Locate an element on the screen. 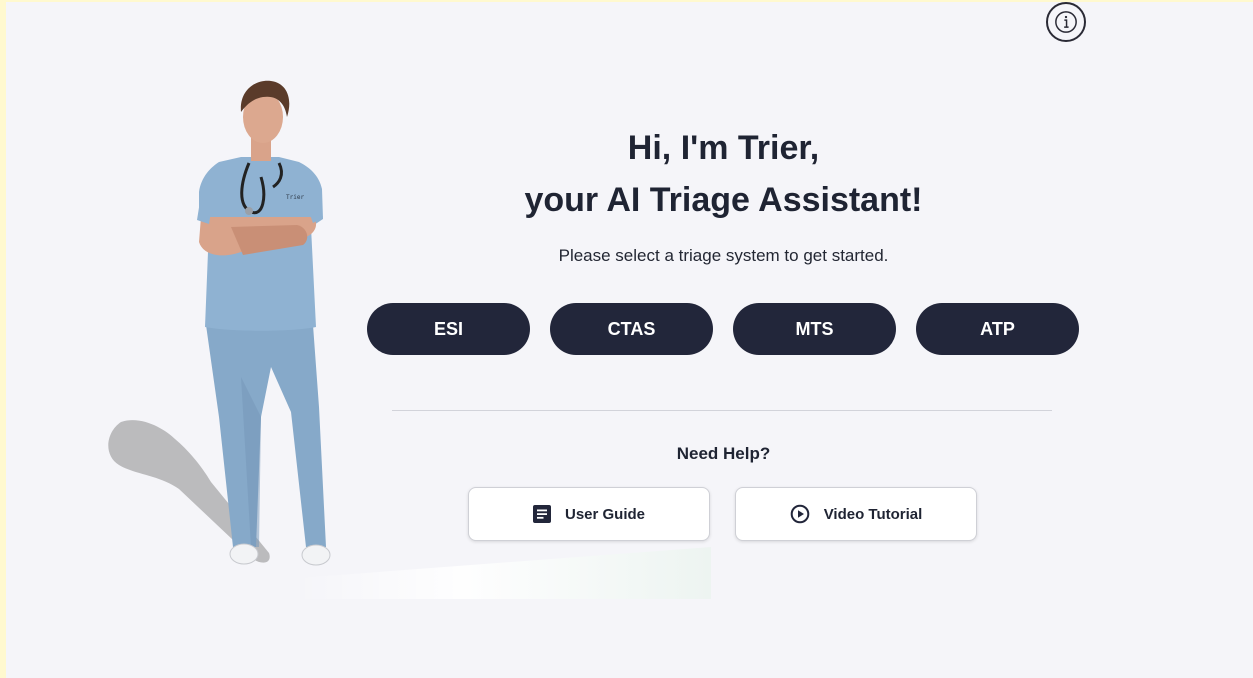 The image size is (1253, 678). help-title: Need Help? is located at coordinates (723, 453).